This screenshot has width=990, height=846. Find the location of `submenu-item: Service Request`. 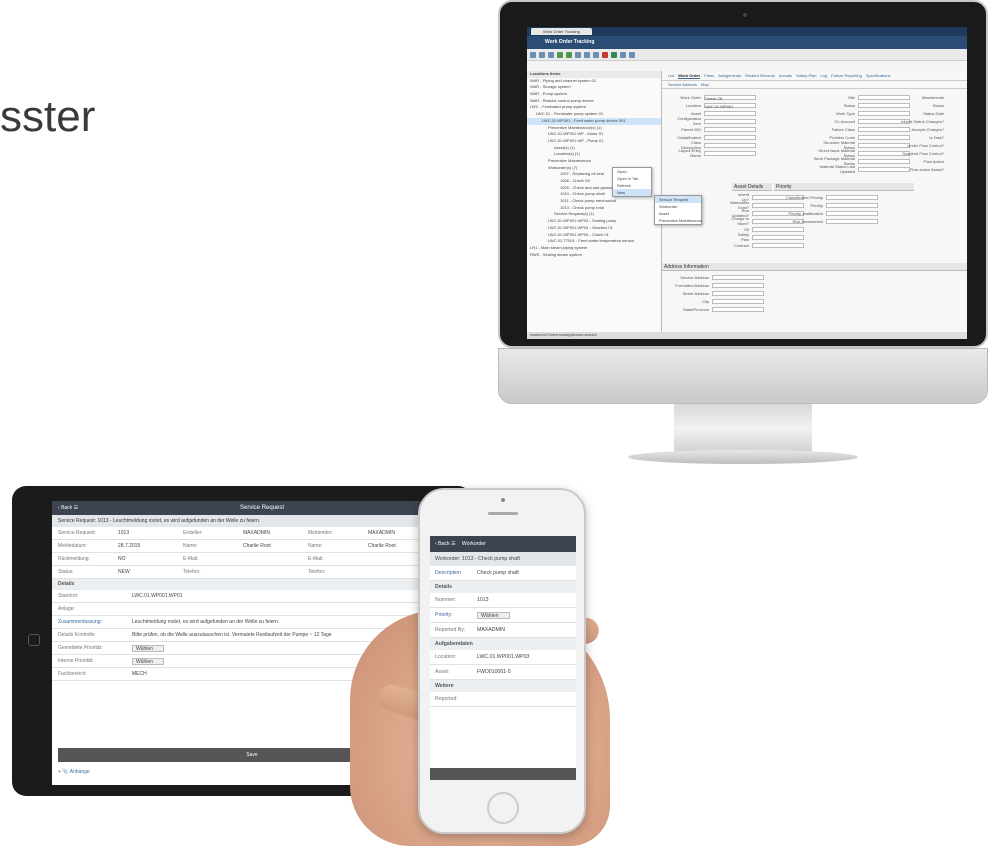

submenu-item: Service Request is located at coordinates (678, 199).